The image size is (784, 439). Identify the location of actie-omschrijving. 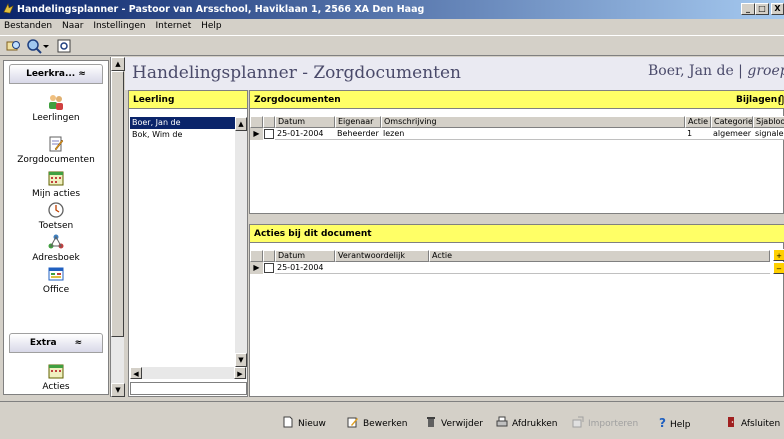
(599, 268).